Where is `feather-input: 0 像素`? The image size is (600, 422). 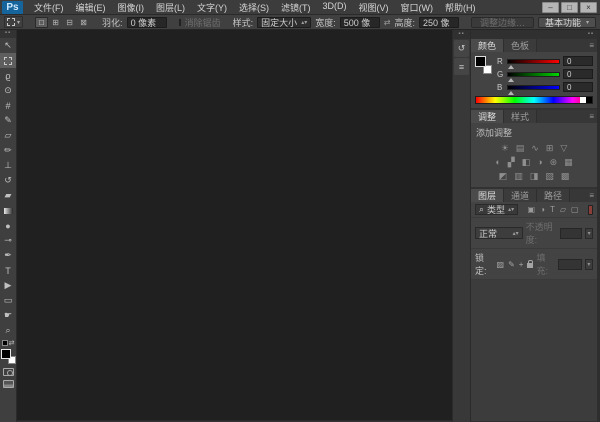 feather-input: 0 像素 is located at coordinates (146, 22).